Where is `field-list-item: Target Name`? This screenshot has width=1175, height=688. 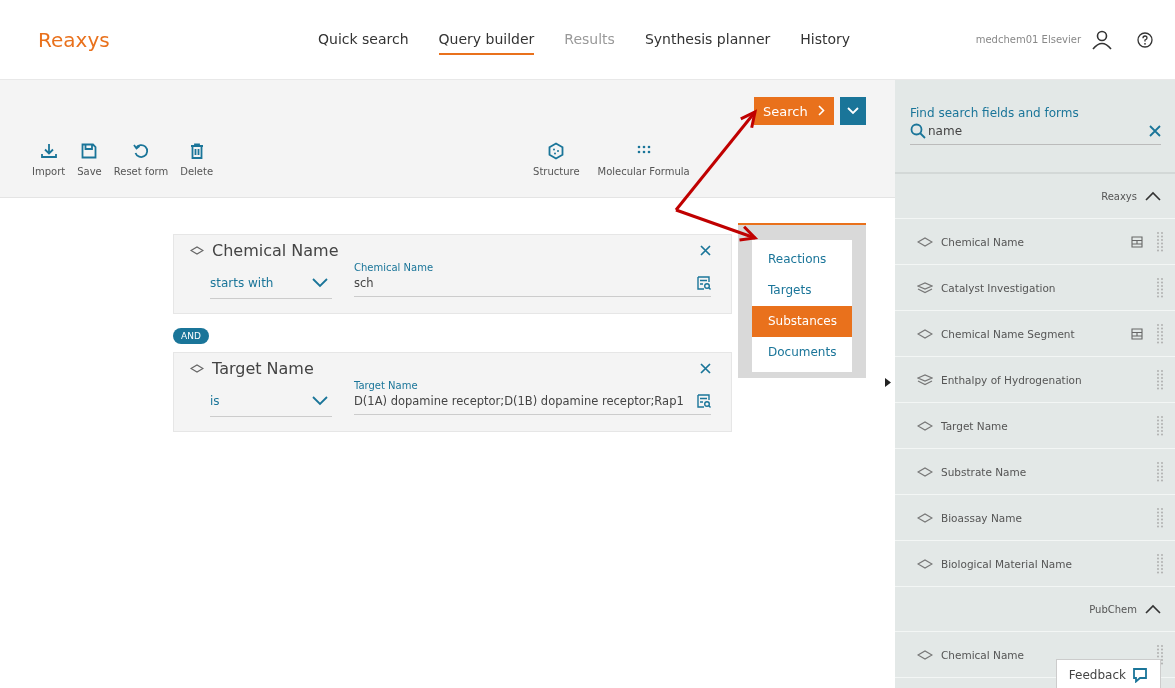 field-list-item: Target Name is located at coordinates (1035, 426).